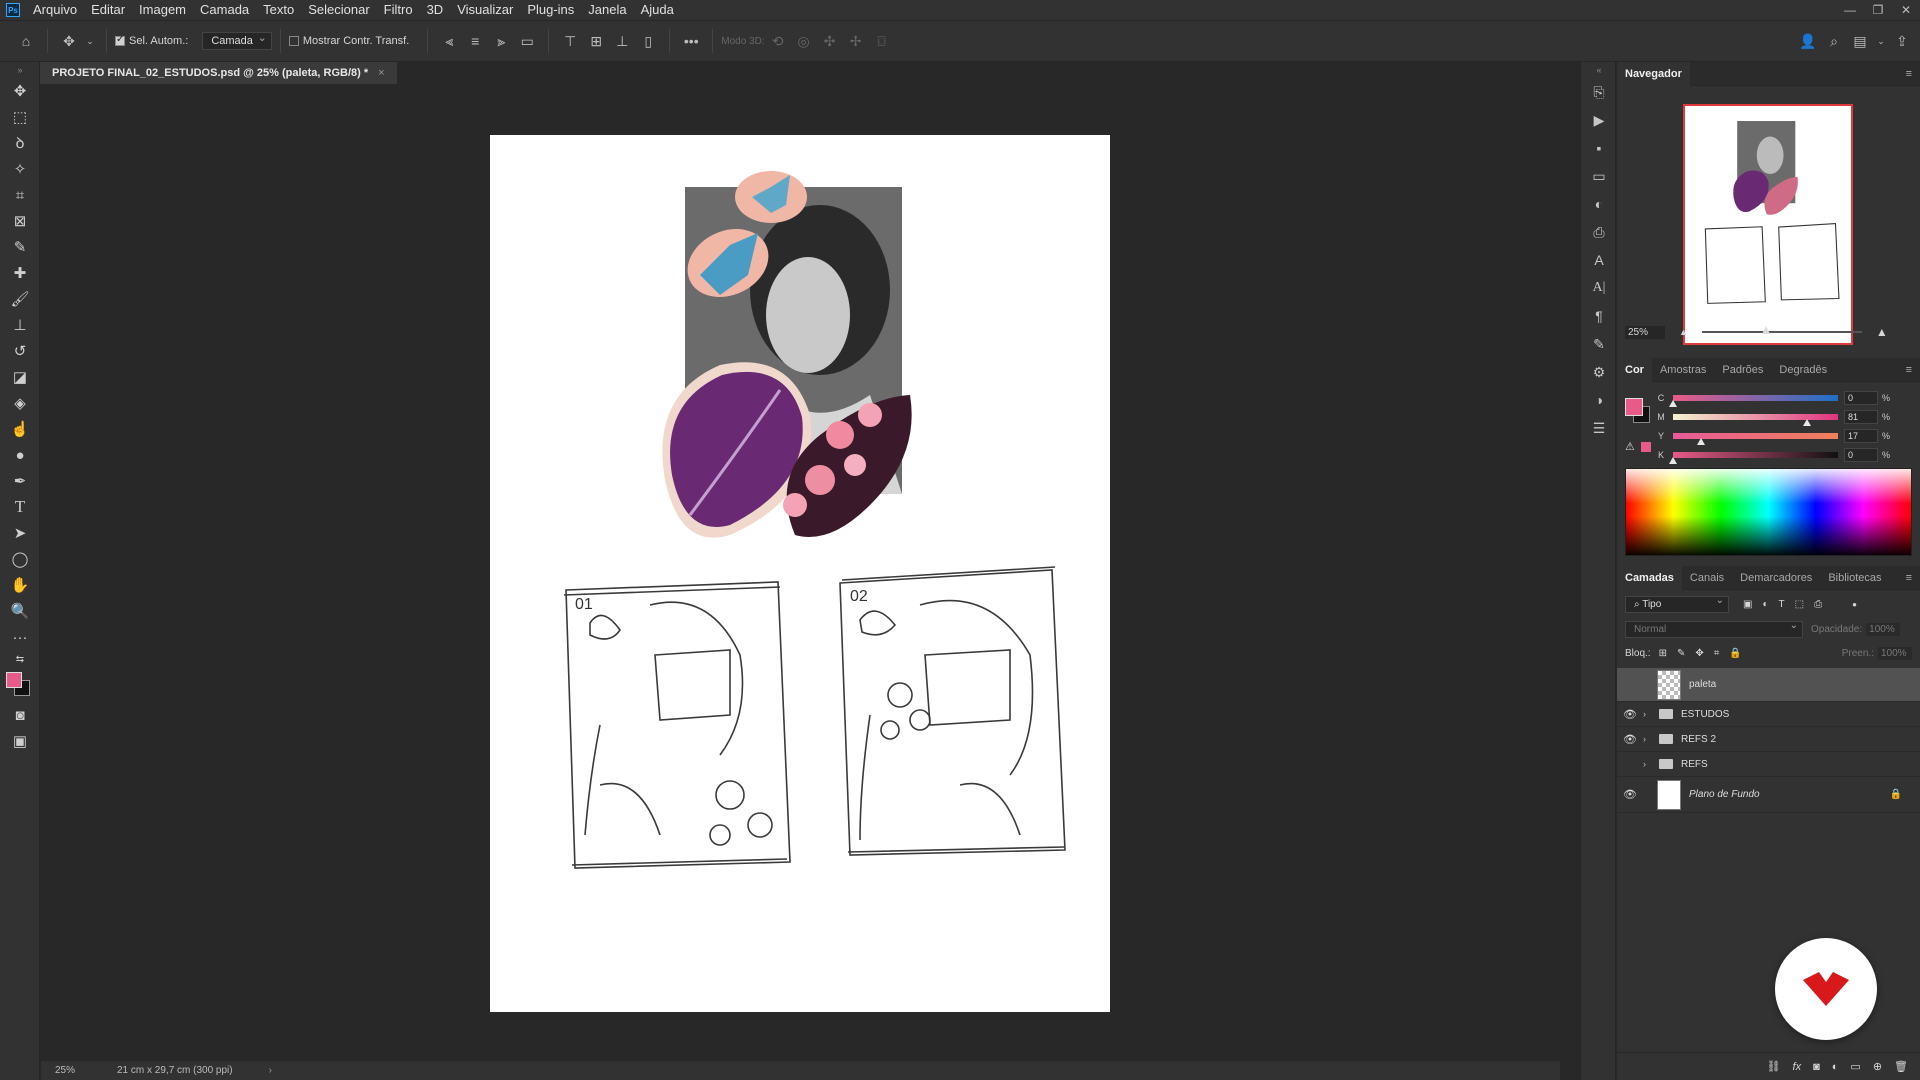 The height and width of the screenshot is (1080, 1920). Describe the element at coordinates (20, 143) in the screenshot. I see `lasso-tool-icon: ꝺ` at that location.